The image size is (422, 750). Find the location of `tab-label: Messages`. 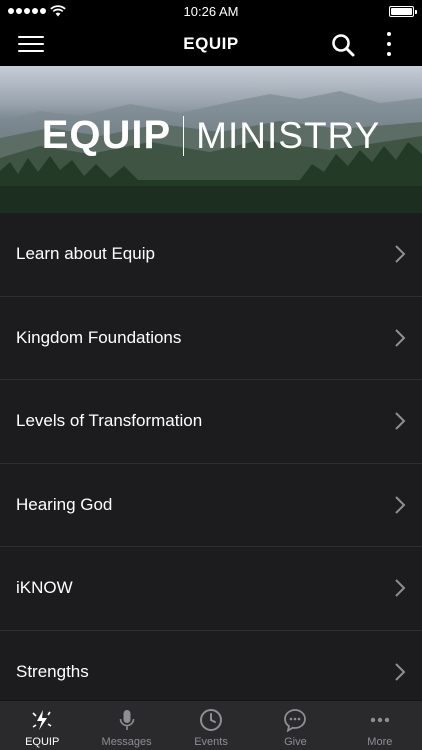

tab-label: Messages is located at coordinates (126, 742).